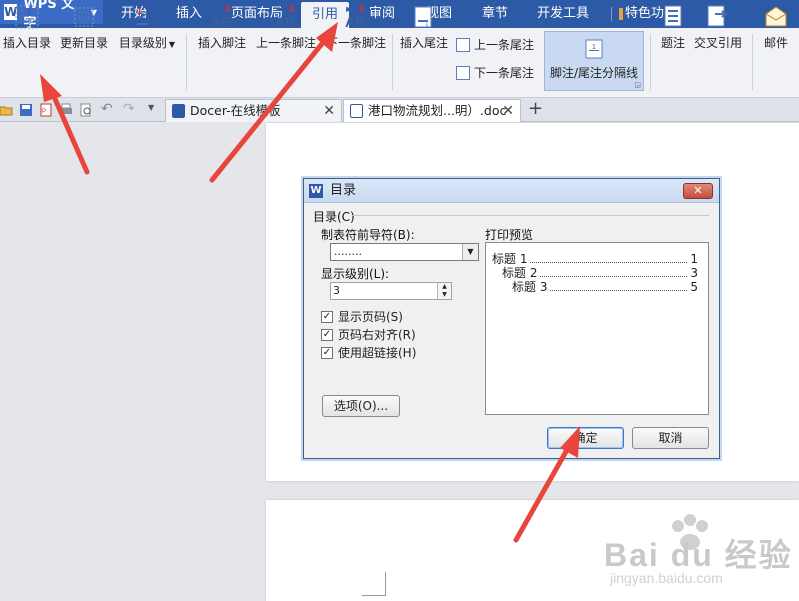 The width and height of the screenshot is (799, 601). What do you see at coordinates (356, 111) in the screenshot?
I see `word-document-icon` at bounding box center [356, 111].